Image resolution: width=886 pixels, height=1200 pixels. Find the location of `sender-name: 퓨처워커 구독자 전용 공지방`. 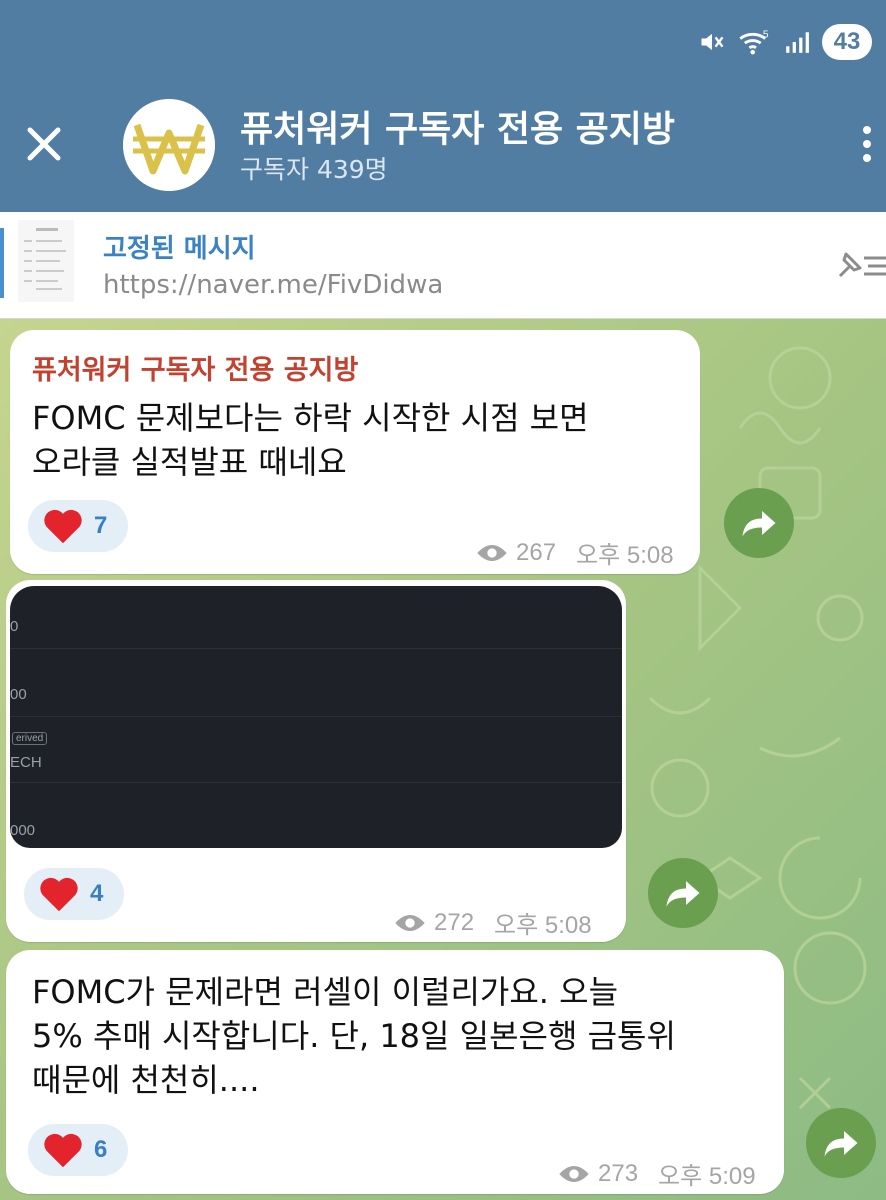

sender-name: 퓨처워커 구독자 전용 공지방 is located at coordinates (195, 367).